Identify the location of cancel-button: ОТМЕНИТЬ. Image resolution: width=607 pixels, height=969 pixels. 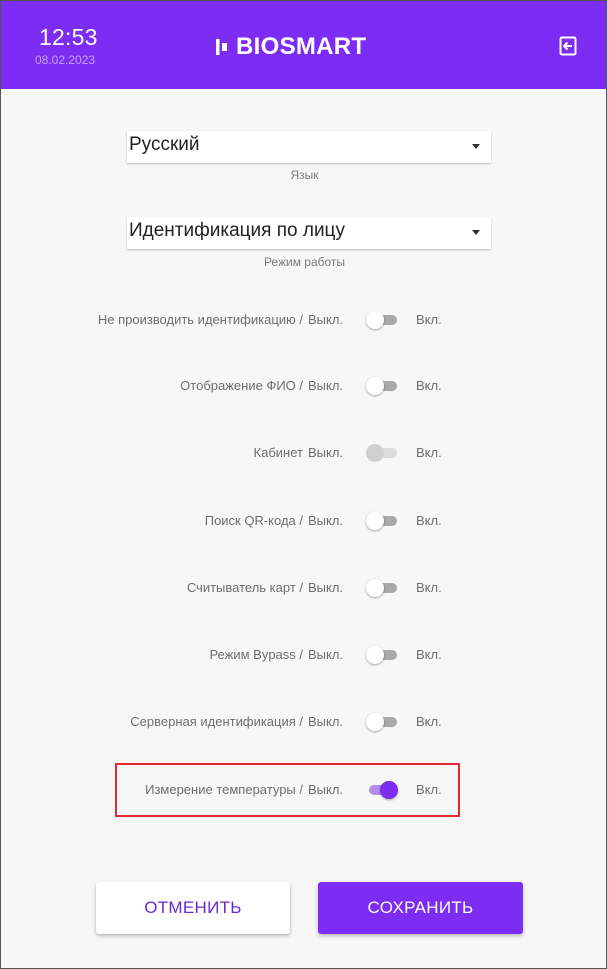
(193, 908).